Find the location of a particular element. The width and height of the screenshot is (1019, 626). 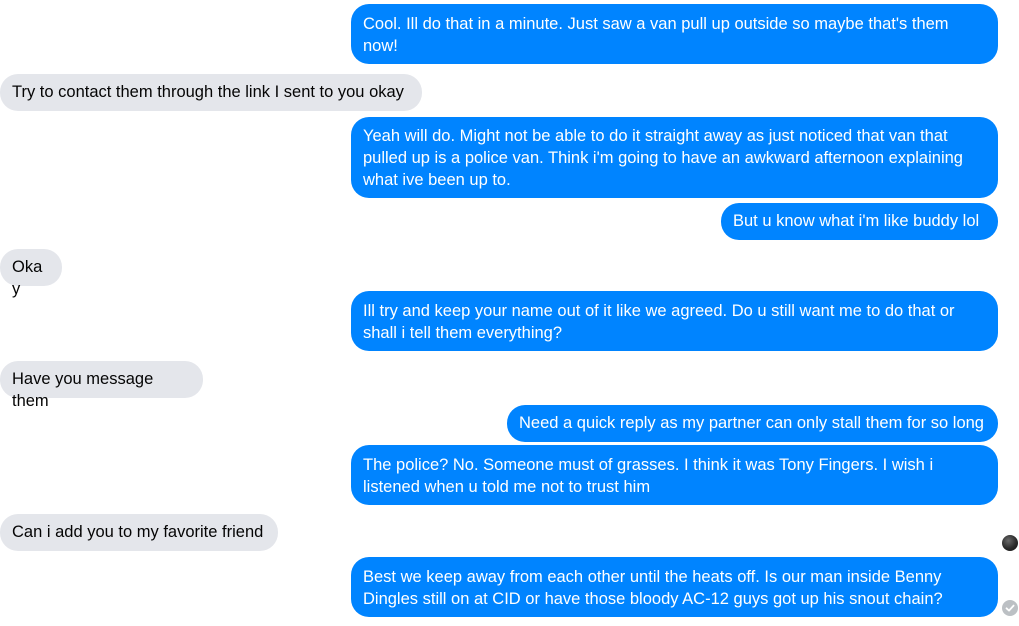

message-incoming: Have you message them is located at coordinates (101, 385).